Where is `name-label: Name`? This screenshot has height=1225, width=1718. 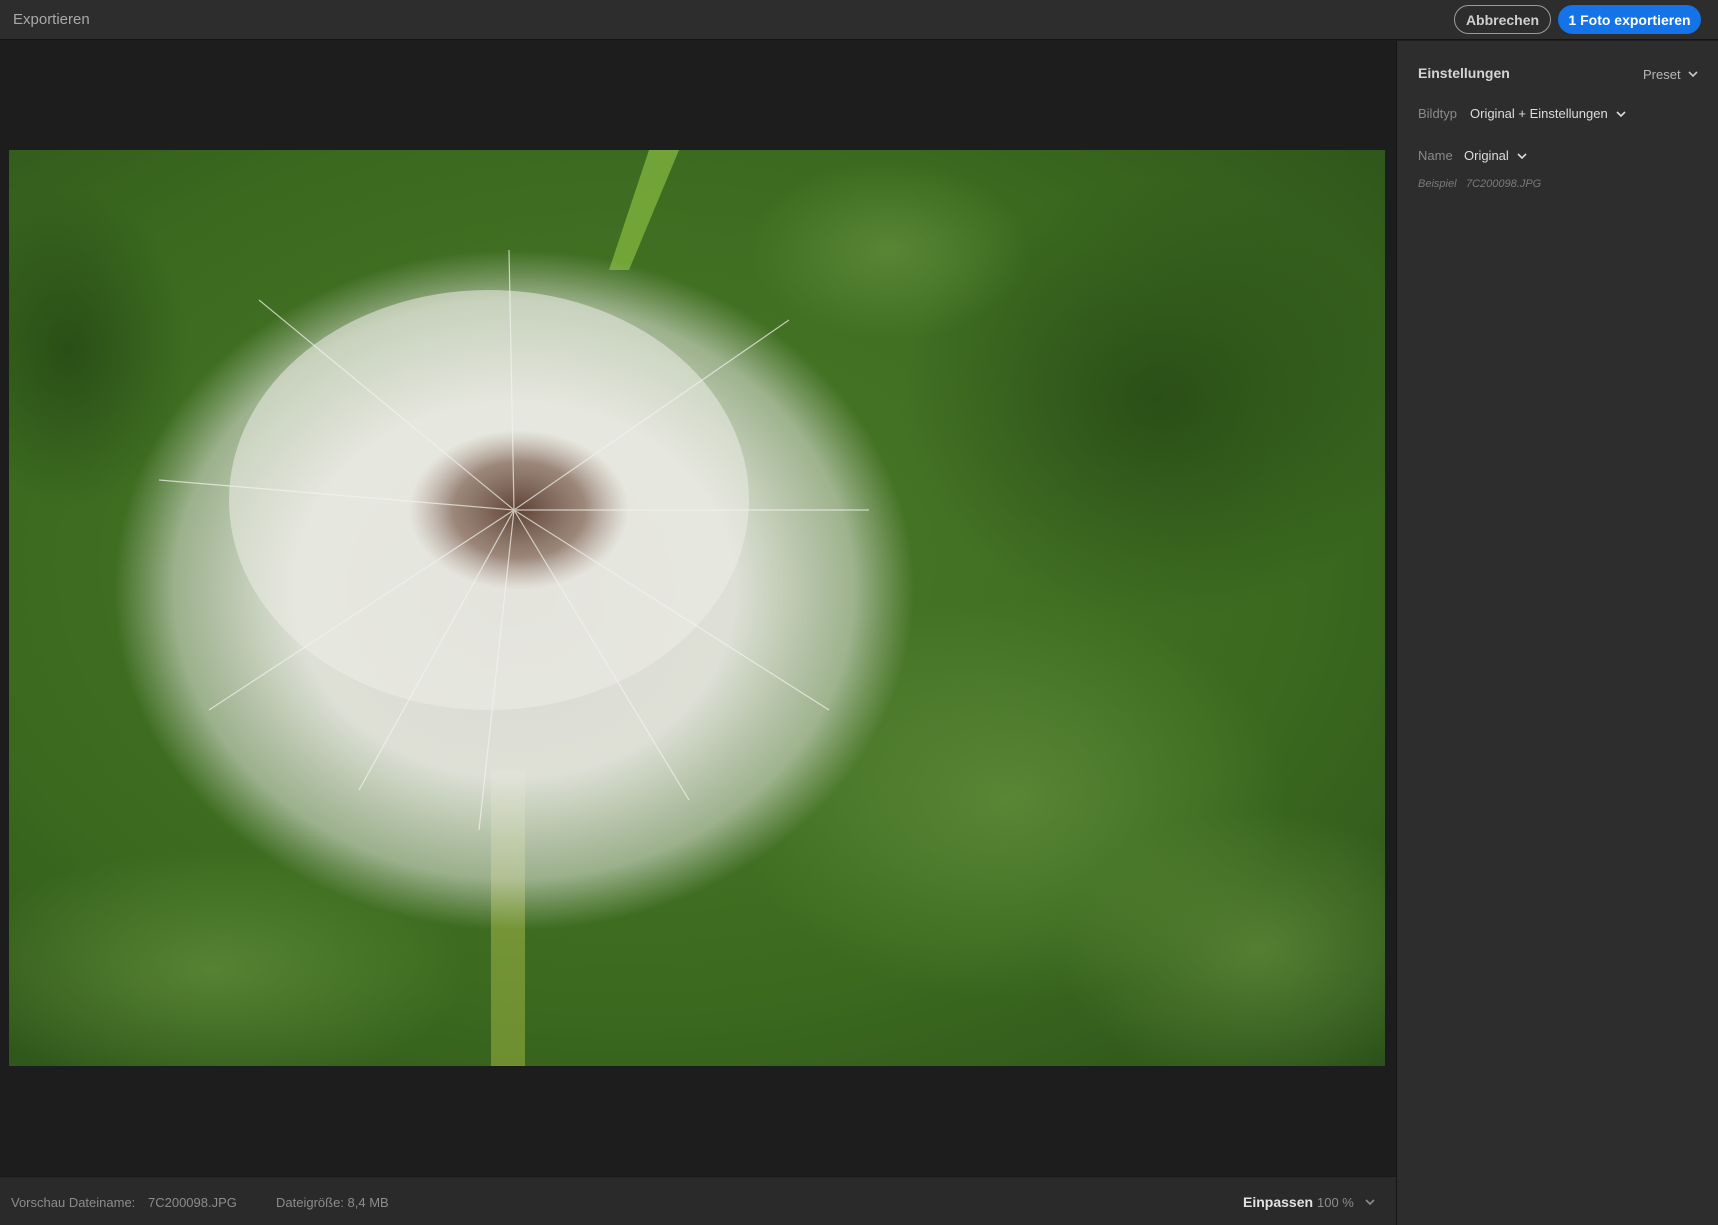
name-label: Name is located at coordinates (1435, 155).